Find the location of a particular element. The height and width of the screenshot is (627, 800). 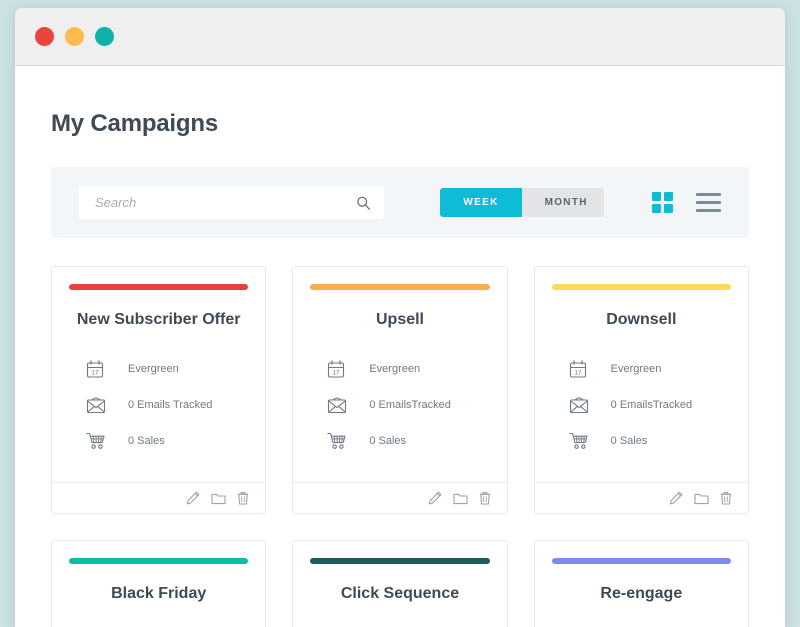

view-toggle-group is located at coordinates (686, 202).